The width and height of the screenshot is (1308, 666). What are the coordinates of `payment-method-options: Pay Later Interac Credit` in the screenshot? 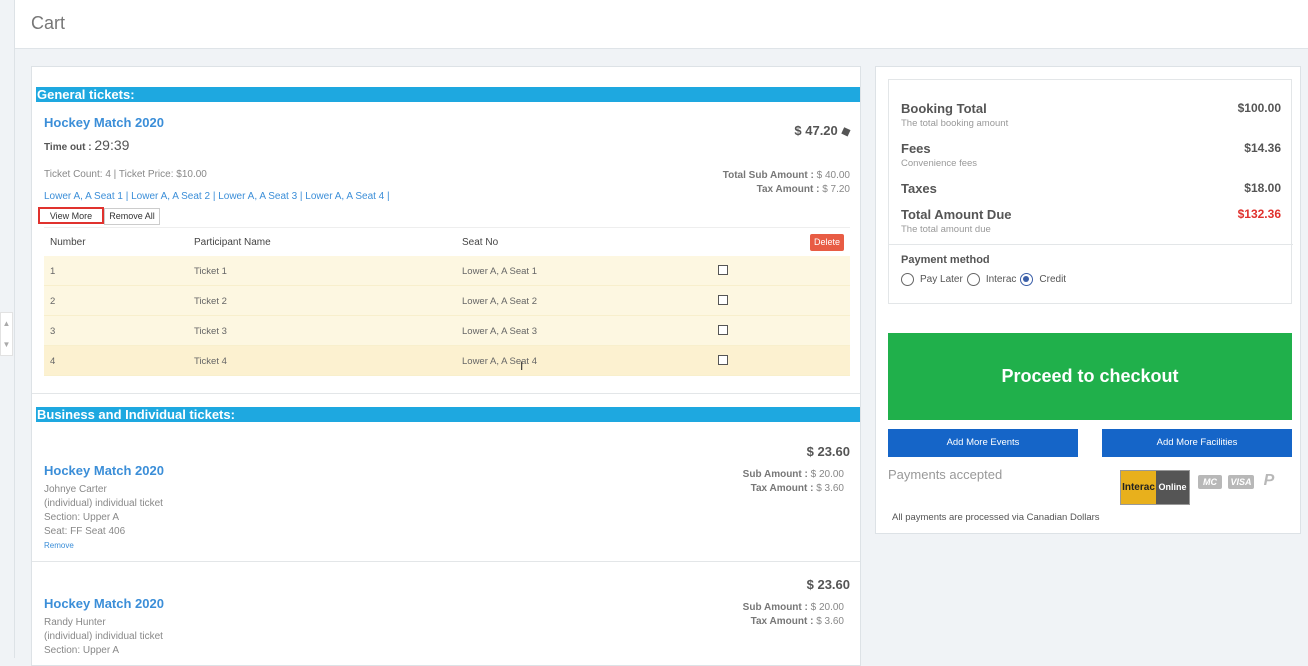 It's located at (985, 279).